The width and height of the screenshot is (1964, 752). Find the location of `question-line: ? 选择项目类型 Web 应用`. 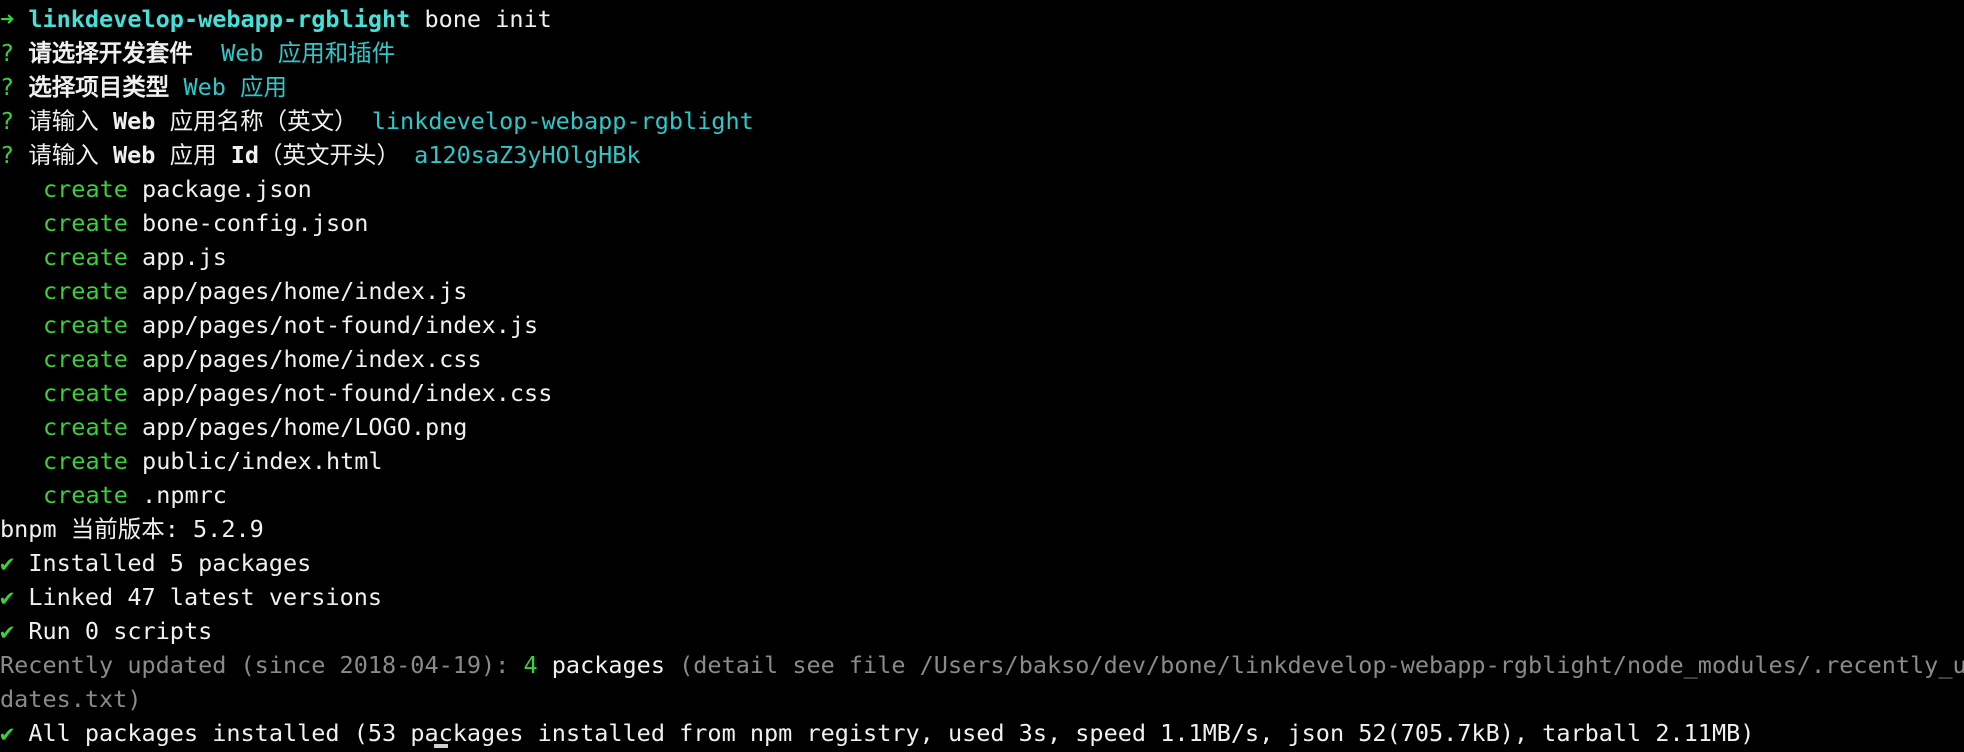

question-line: ? 选择项目类型 Web 应用 is located at coordinates (982, 87).